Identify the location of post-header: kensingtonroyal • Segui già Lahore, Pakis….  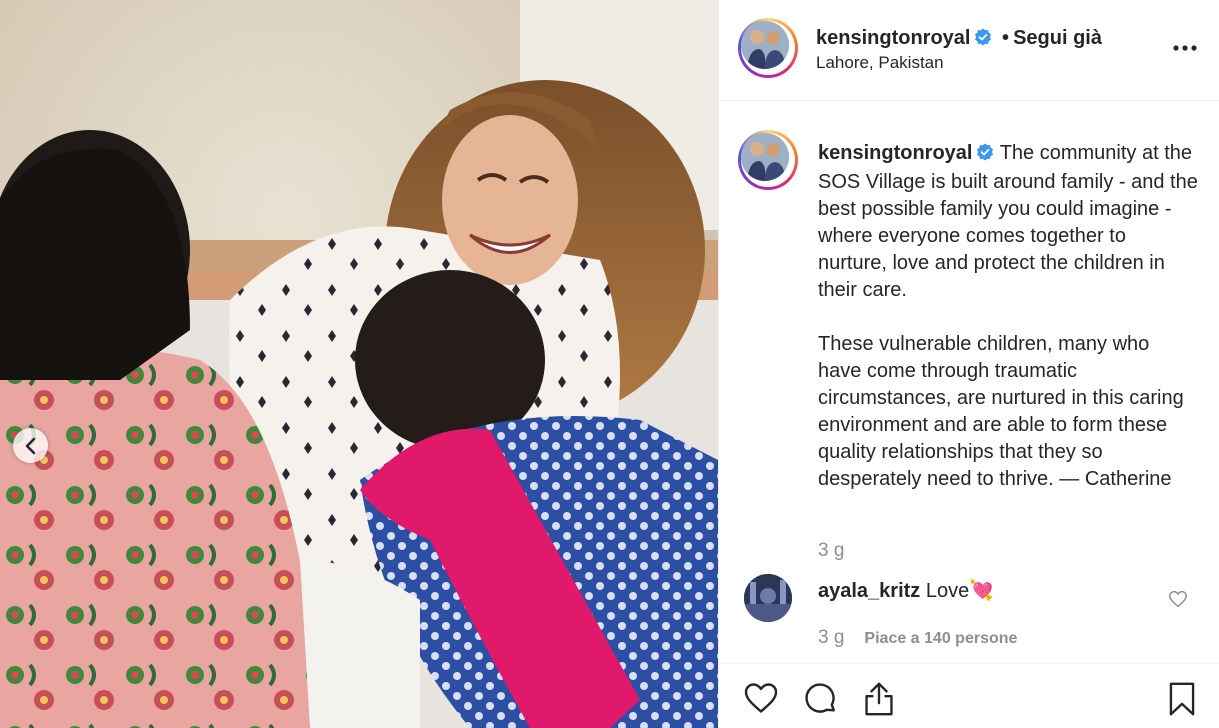
(969, 50).